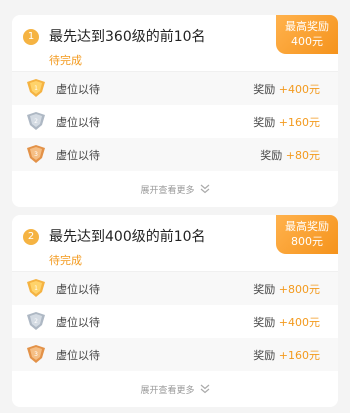 This screenshot has height=413, width=350. I want to click on reward-amount: +800元, so click(299, 289).